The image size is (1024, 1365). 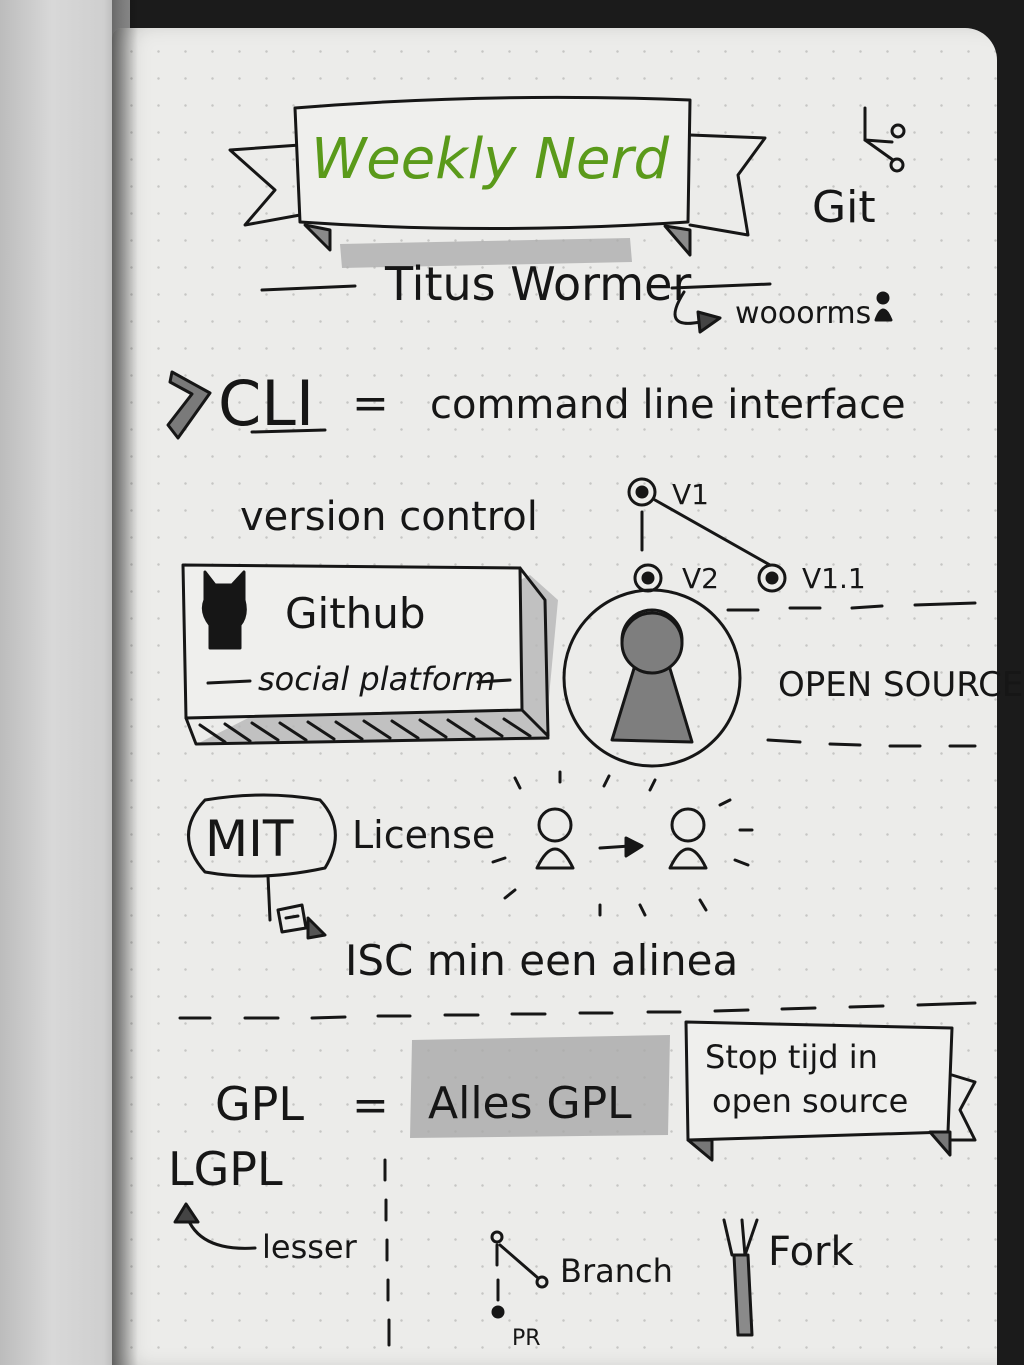 What do you see at coordinates (844, 207) in the screenshot?
I see `git-label: Git` at bounding box center [844, 207].